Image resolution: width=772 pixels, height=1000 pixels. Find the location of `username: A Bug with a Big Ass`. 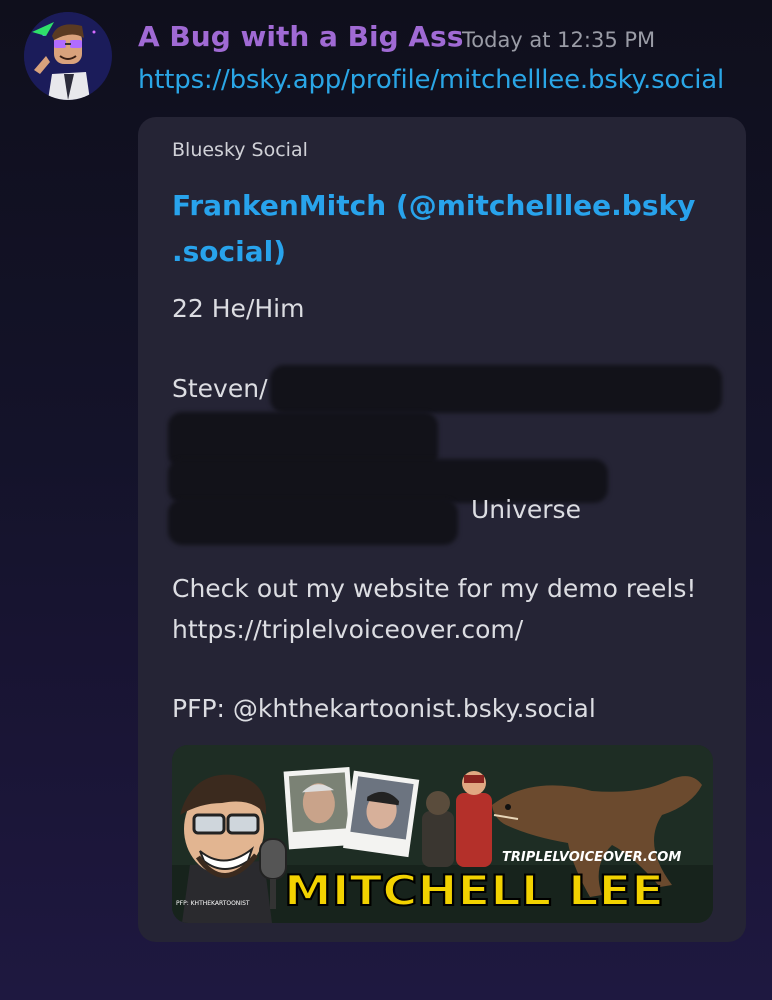

username: A Bug with a Big Ass is located at coordinates (300, 37).